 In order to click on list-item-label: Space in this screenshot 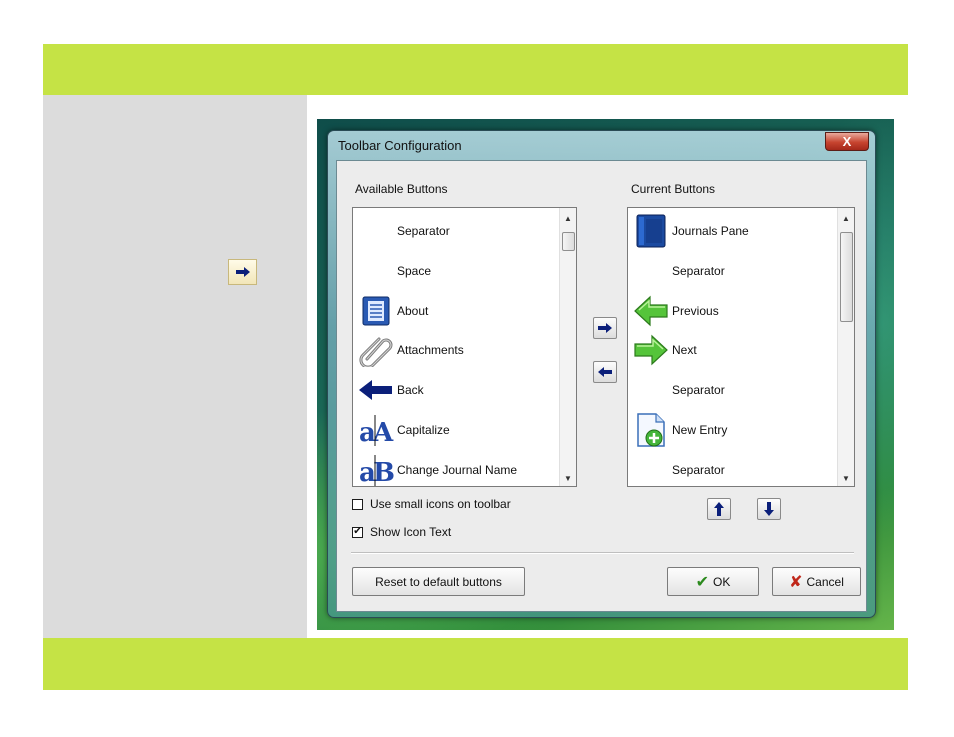, I will do `click(414, 270)`.